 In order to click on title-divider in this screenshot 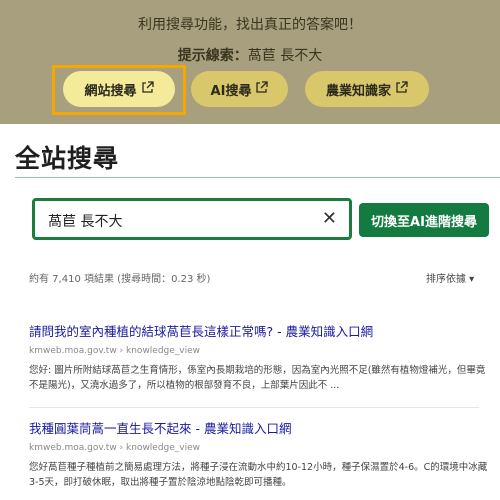, I will do `click(257, 177)`.